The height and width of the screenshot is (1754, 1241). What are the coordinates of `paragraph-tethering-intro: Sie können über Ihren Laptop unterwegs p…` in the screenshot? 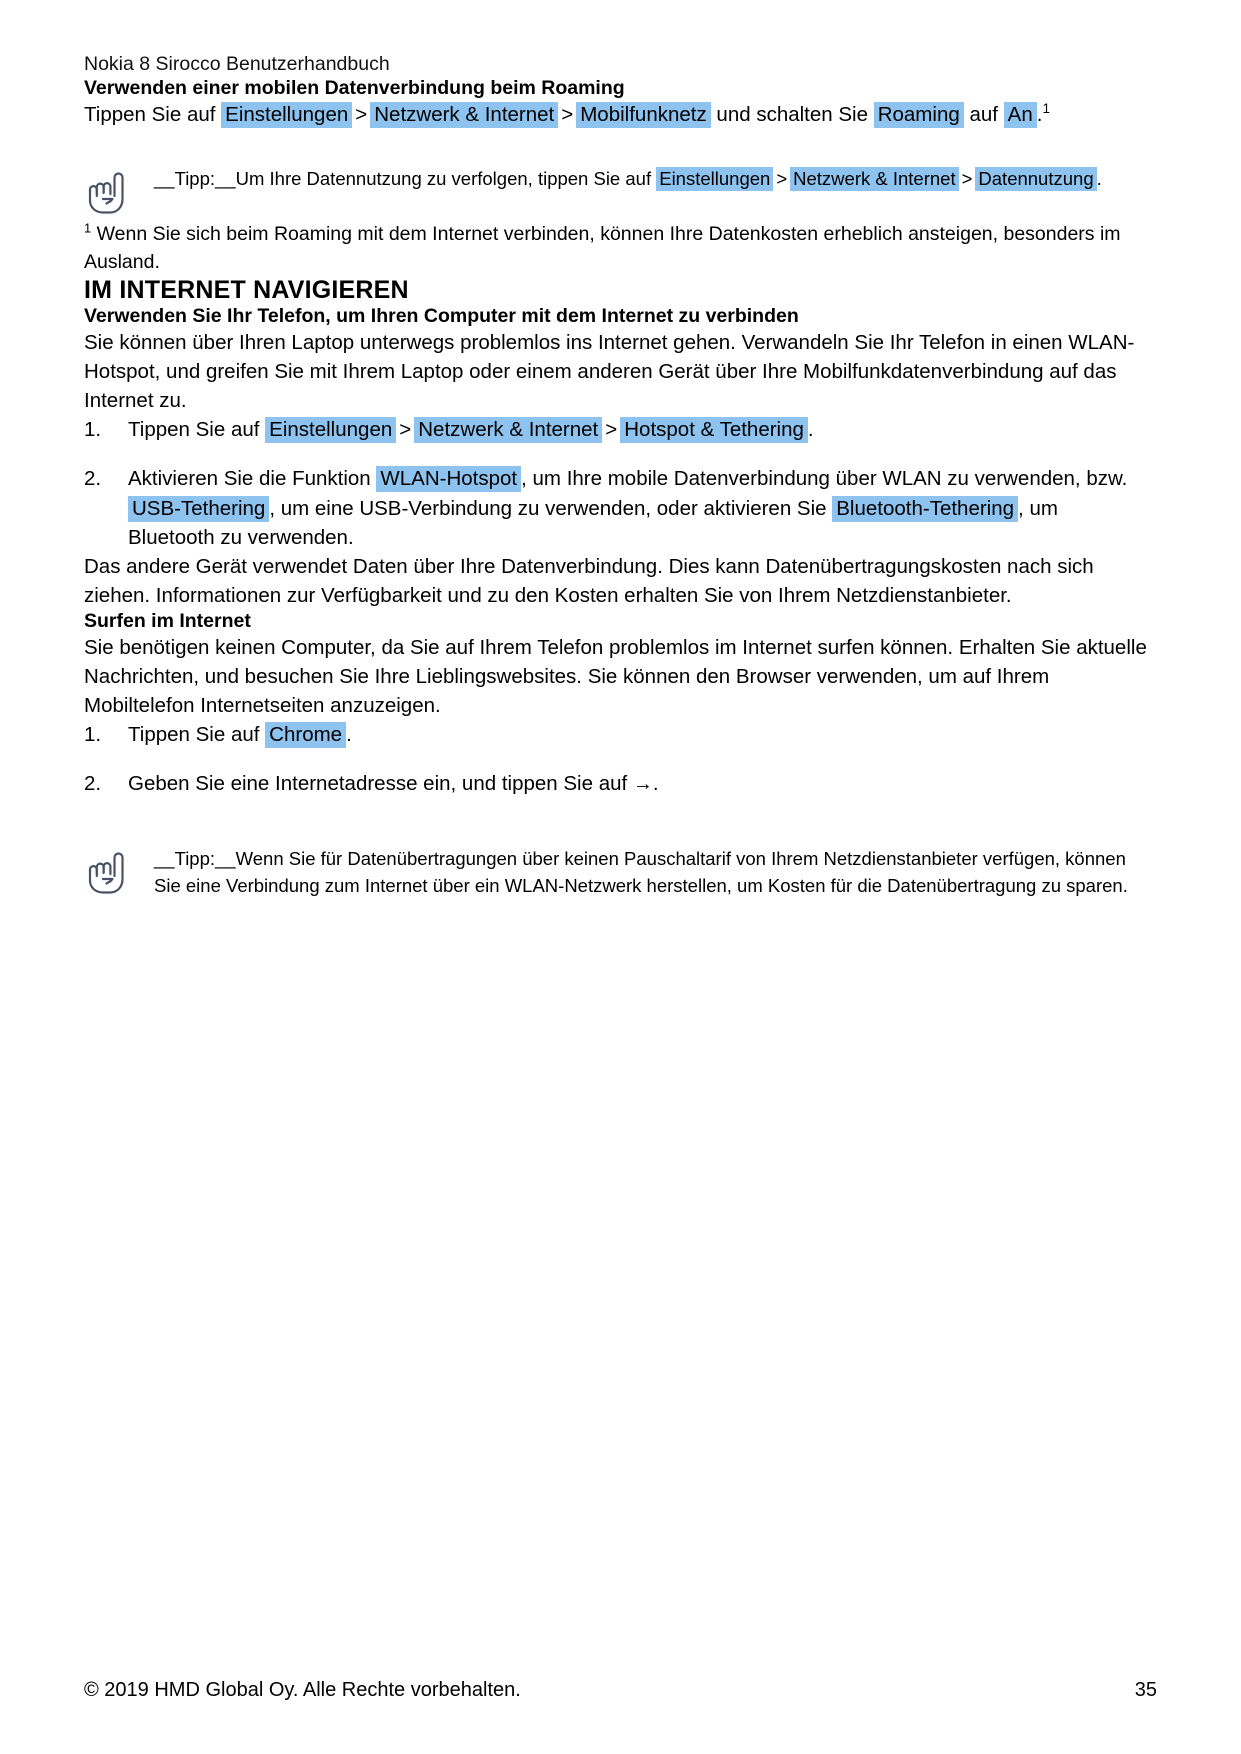 It's located at (609, 372).